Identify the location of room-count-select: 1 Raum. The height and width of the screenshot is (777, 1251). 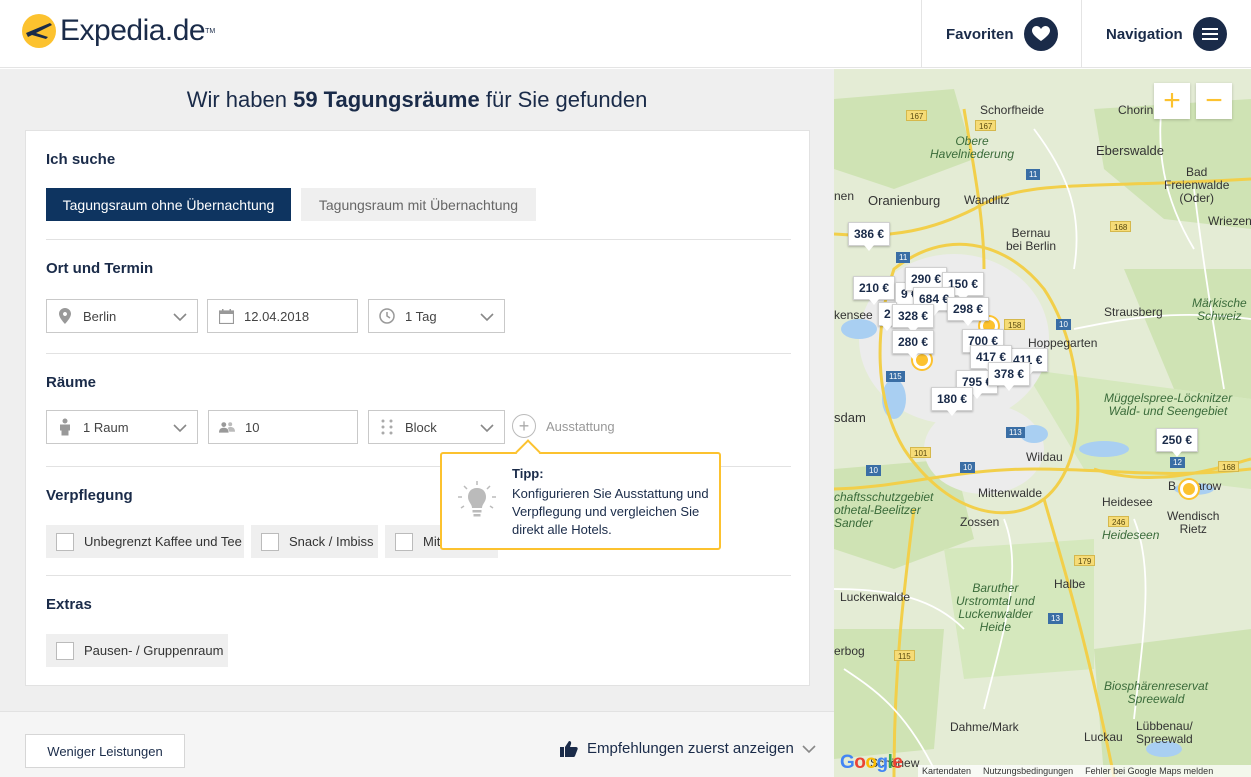
(122, 427).